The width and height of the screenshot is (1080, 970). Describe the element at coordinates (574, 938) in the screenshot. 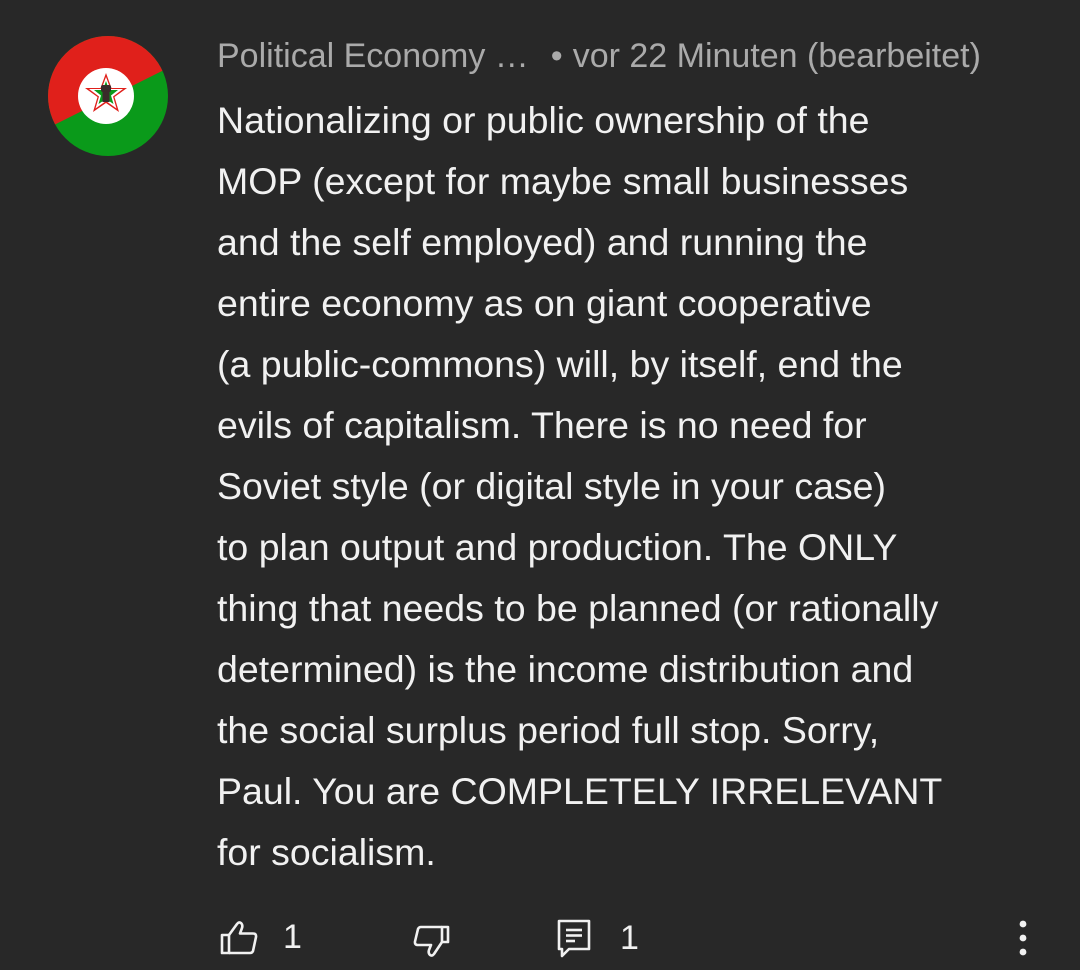

I see `comment-reply-icon` at that location.